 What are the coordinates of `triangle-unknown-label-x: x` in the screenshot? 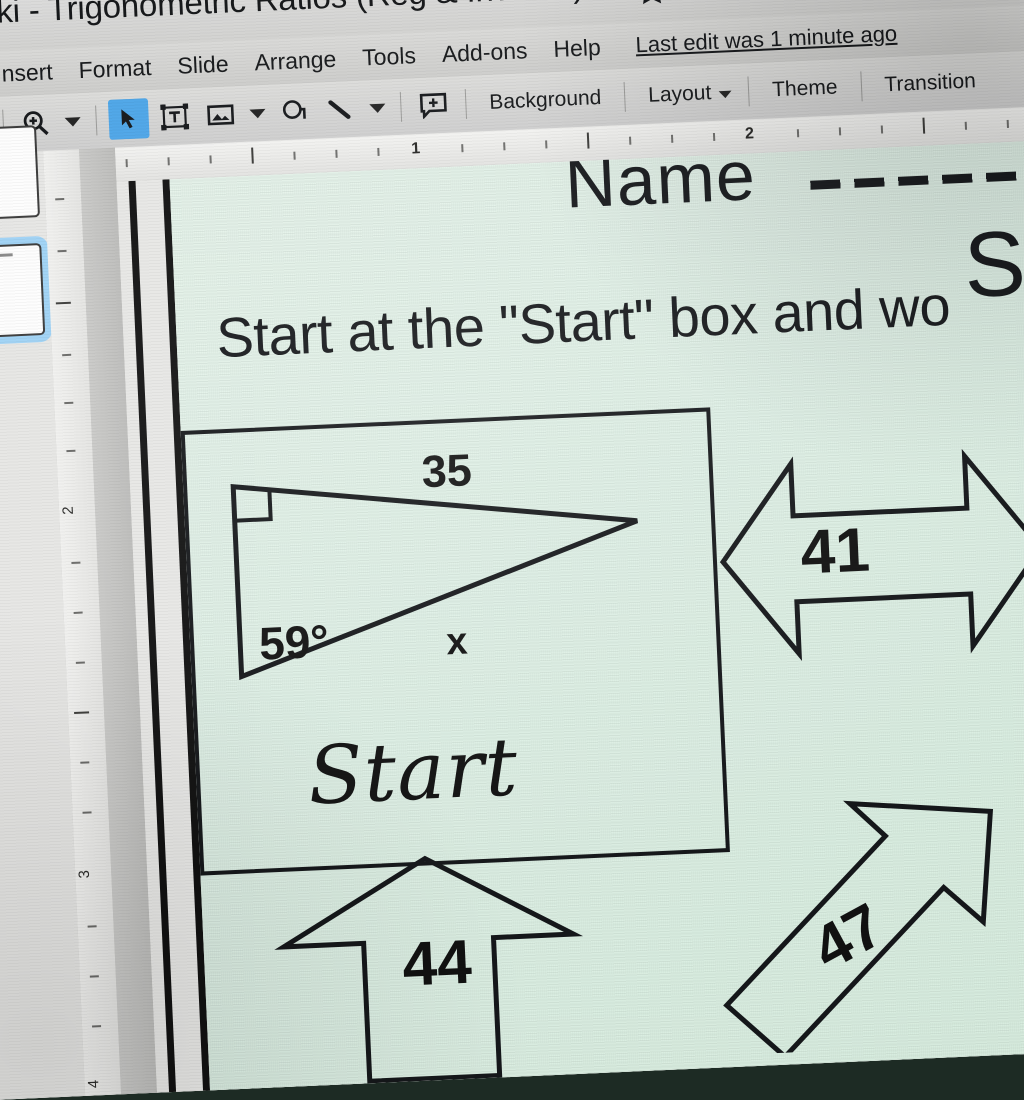 It's located at (457, 642).